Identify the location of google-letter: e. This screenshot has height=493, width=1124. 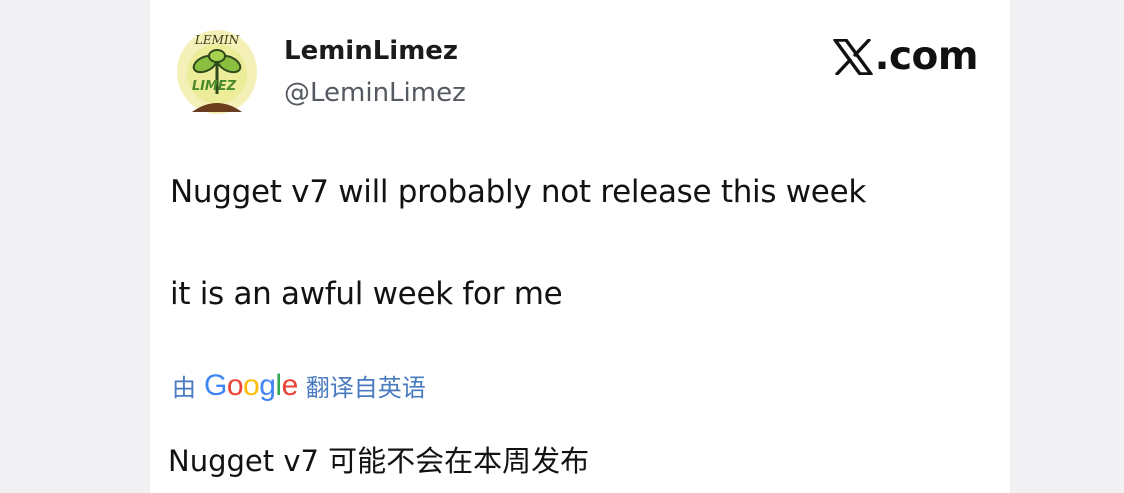
(290, 385).